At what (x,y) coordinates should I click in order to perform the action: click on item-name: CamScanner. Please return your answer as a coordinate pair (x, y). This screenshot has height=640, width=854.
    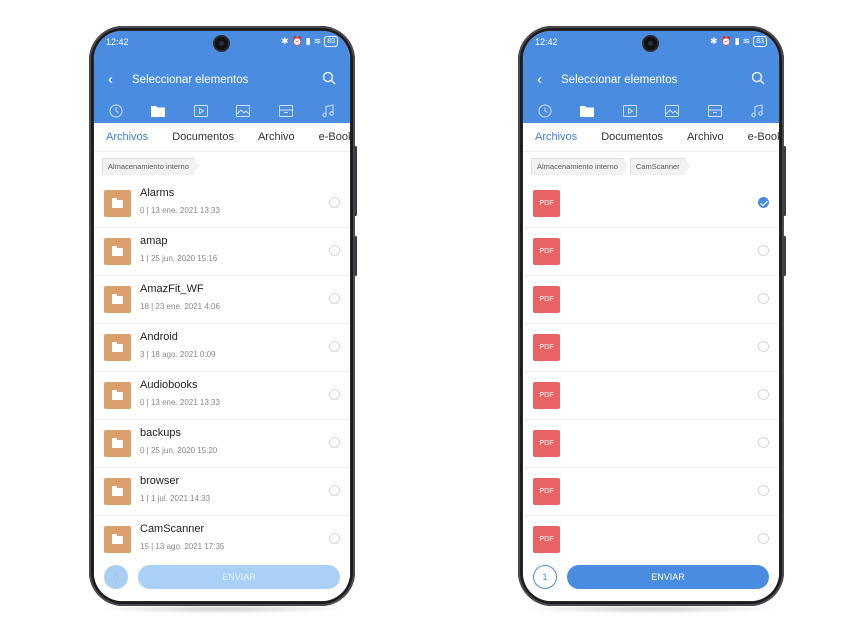
    Looking at the image, I should click on (172, 529).